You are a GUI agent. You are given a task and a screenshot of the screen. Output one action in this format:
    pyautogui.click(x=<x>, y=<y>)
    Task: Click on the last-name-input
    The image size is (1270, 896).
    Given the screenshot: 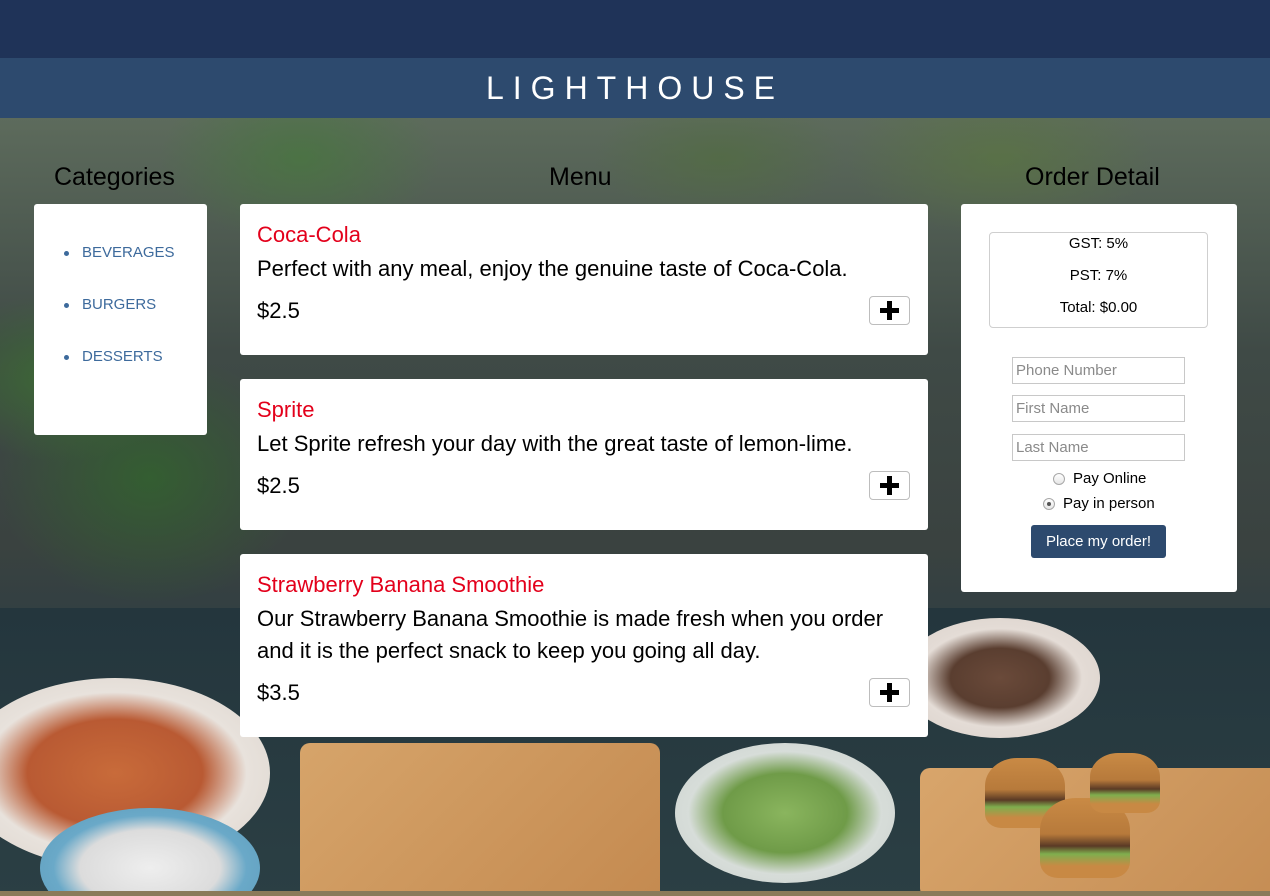 What is the action you would take?
    pyautogui.click(x=1098, y=447)
    